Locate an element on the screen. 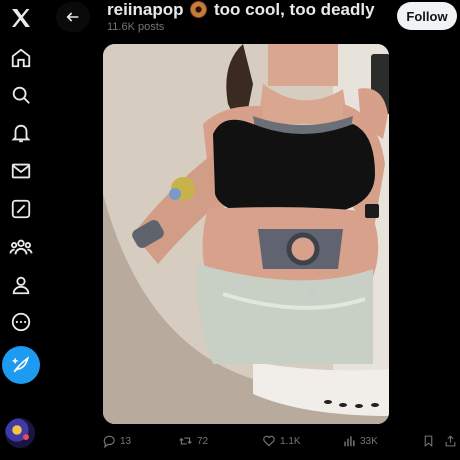  reply-button: 13 is located at coordinates (116, 441).